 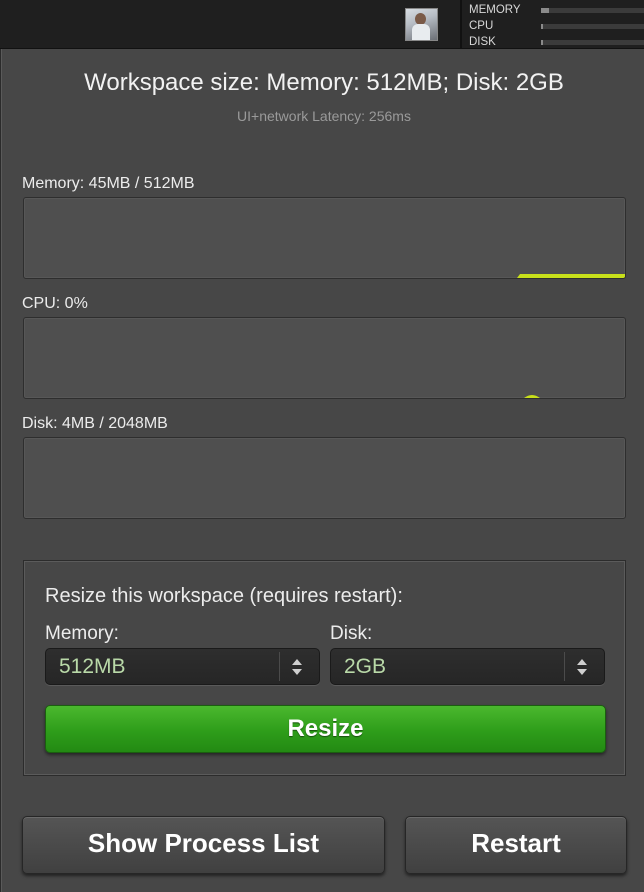 I want to click on memory-select-value: 512MB, so click(x=92, y=666).